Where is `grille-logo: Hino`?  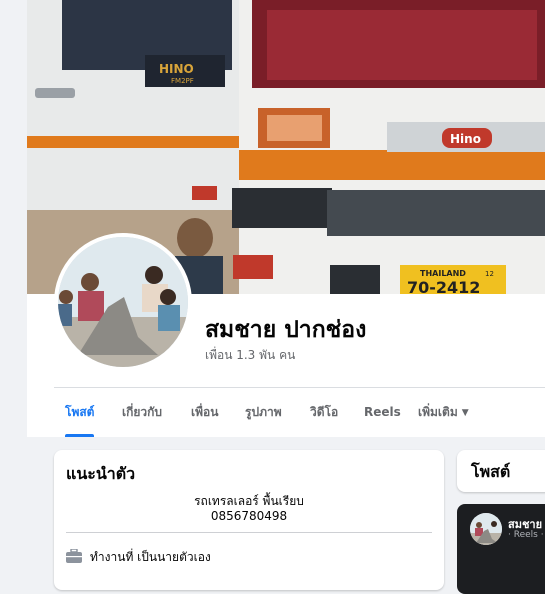
grille-logo: Hino is located at coordinates (465, 139).